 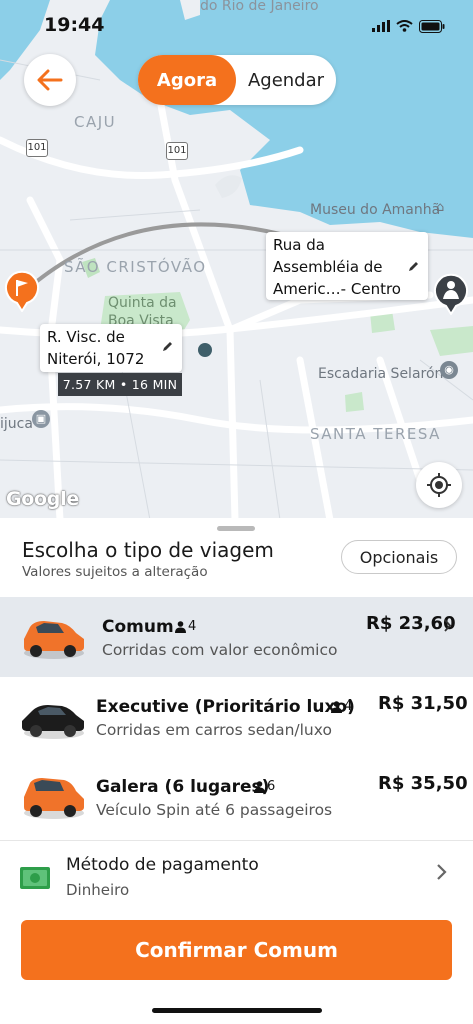 What do you see at coordinates (162, 865) in the screenshot?
I see `payment-method-title: Método de pagamento` at bounding box center [162, 865].